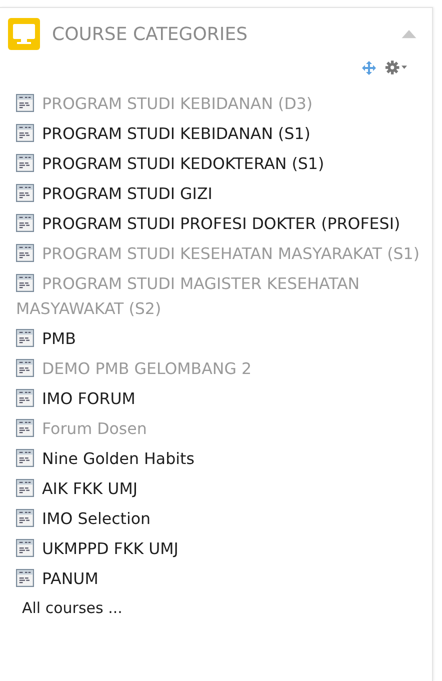  Describe the element at coordinates (221, 458) in the screenshot. I see `category-link: Nine Golden Habits` at that location.